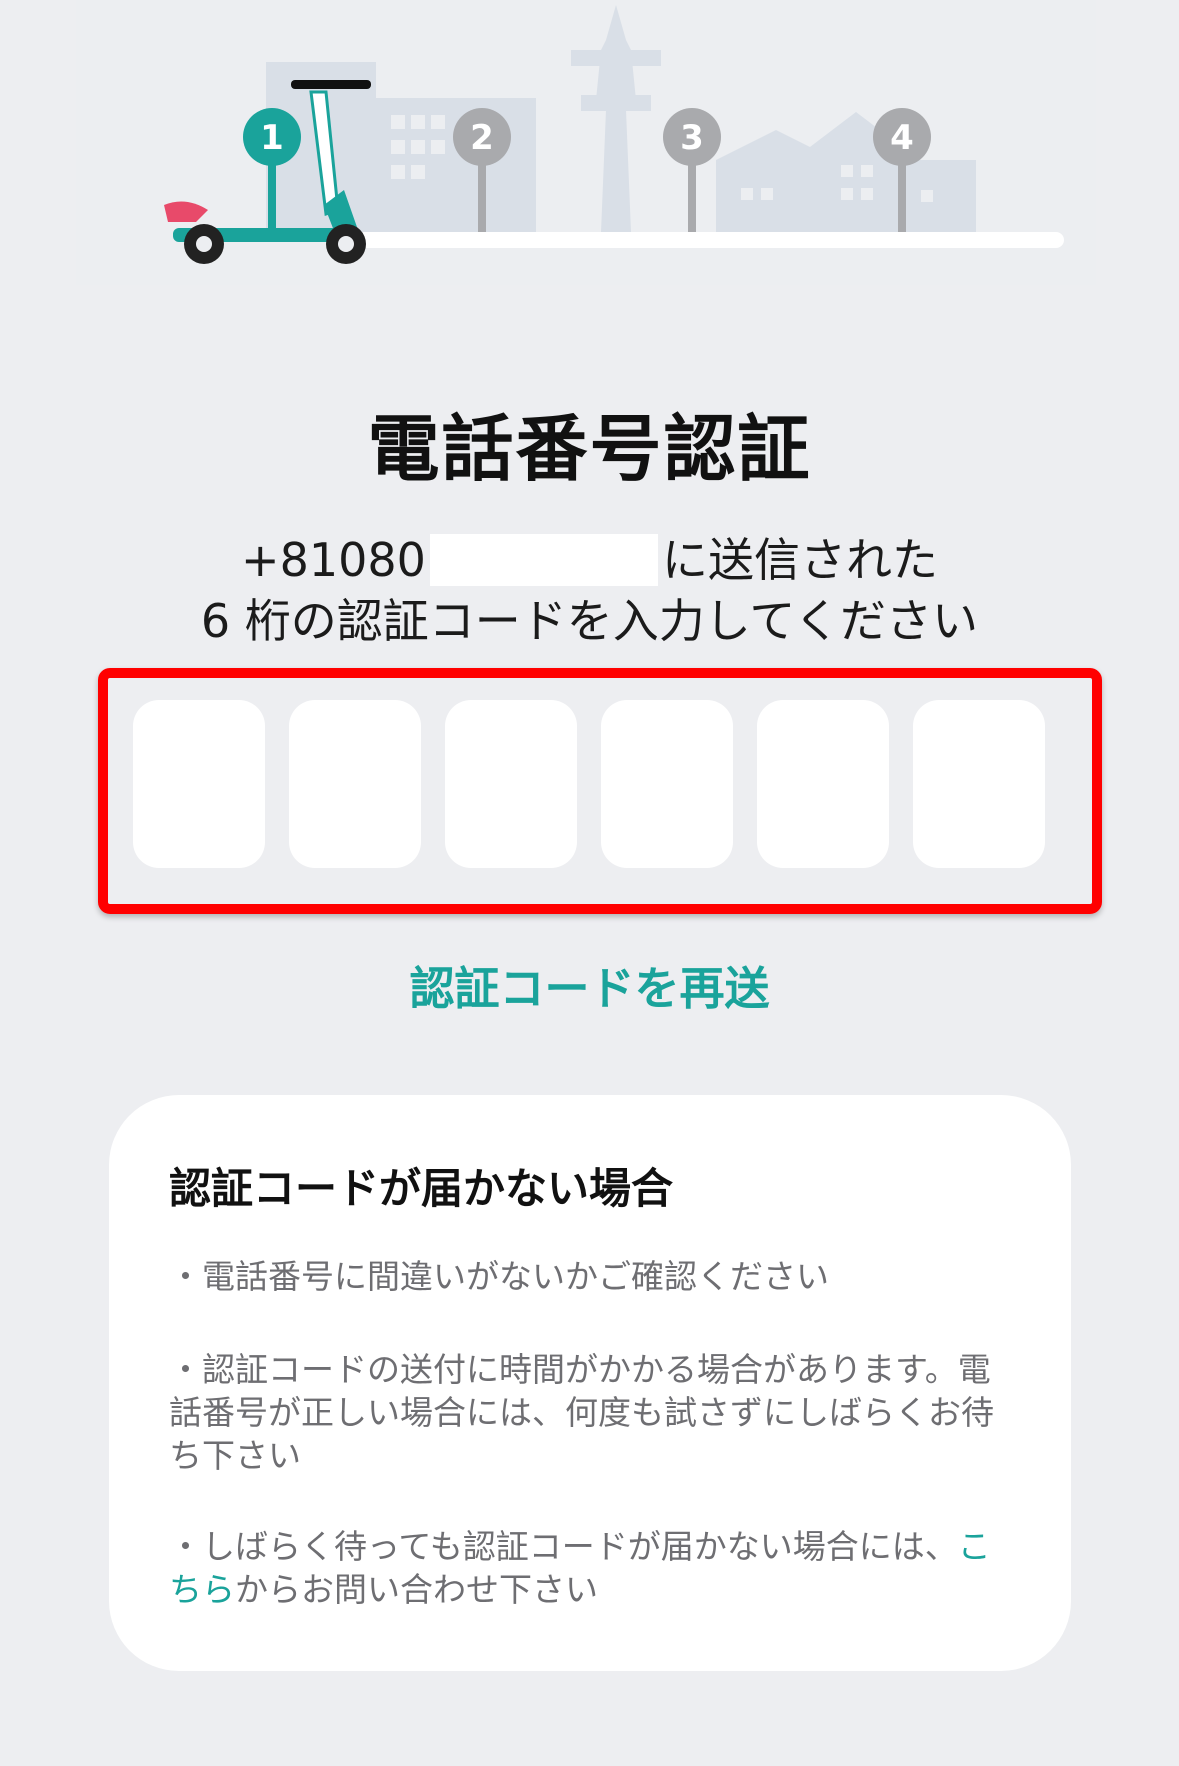  What do you see at coordinates (589, 449) in the screenshot?
I see `page-title: 電話番号認証` at bounding box center [589, 449].